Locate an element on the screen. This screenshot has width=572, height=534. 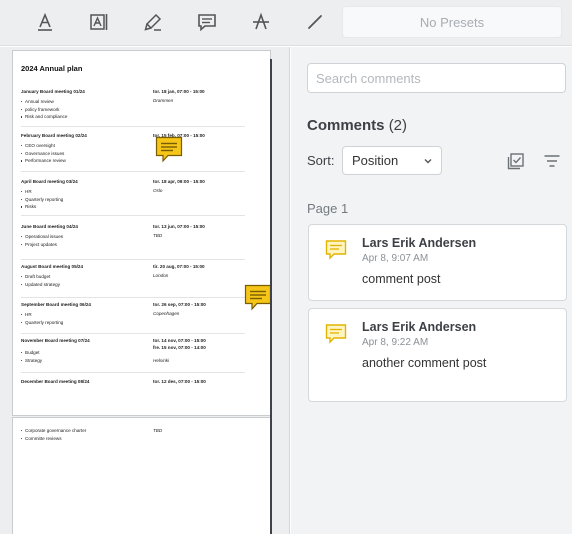
chevron-down-icon is located at coordinates (428, 161).